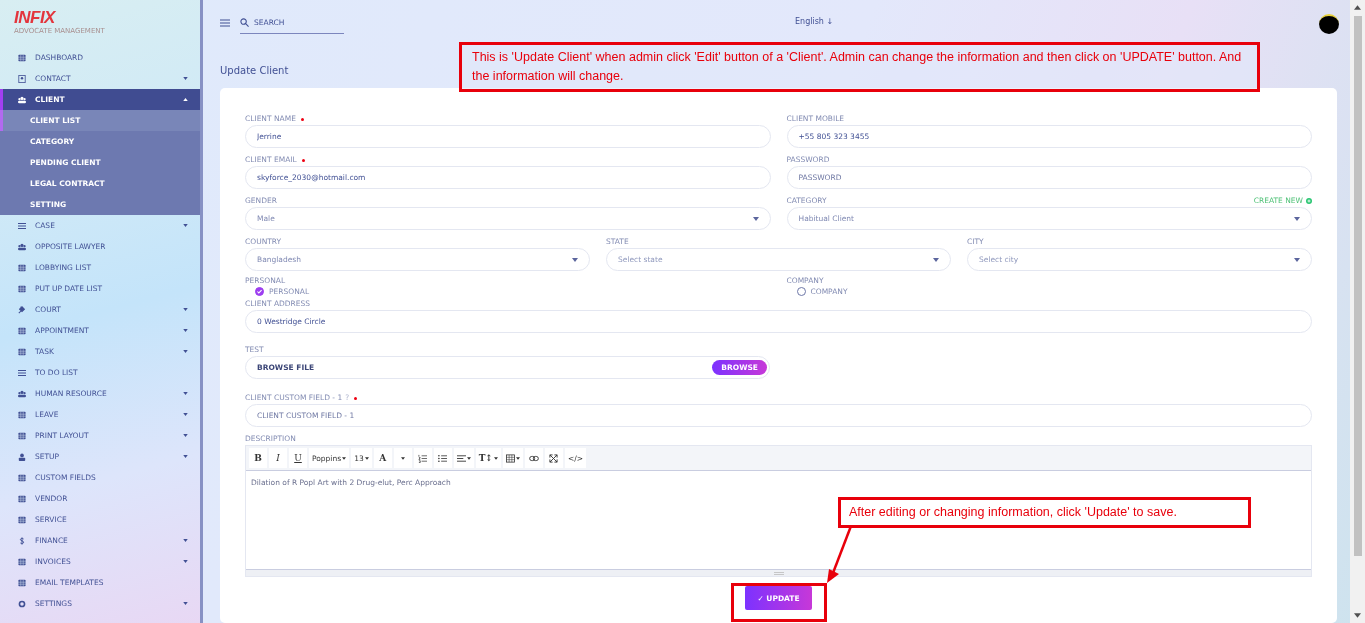 The width and height of the screenshot is (1365, 623). Describe the element at coordinates (461, 458) in the screenshot. I see `align-left-icon` at that location.